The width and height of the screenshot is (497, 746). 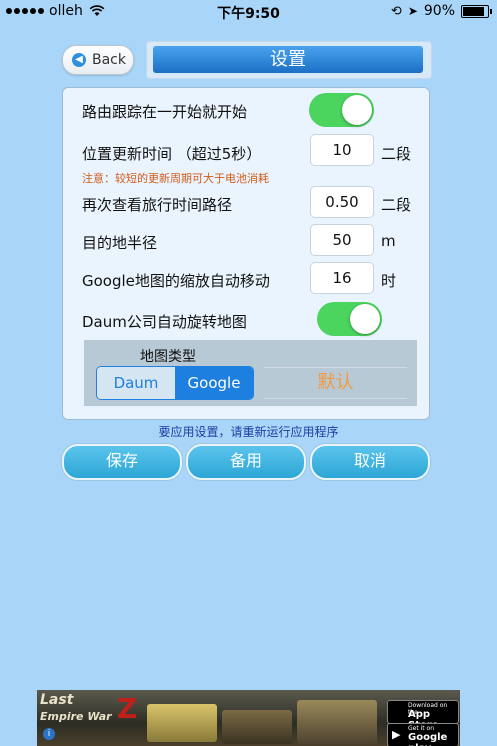 What do you see at coordinates (396, 154) in the screenshot?
I see `location-update-unit: 二段` at bounding box center [396, 154].